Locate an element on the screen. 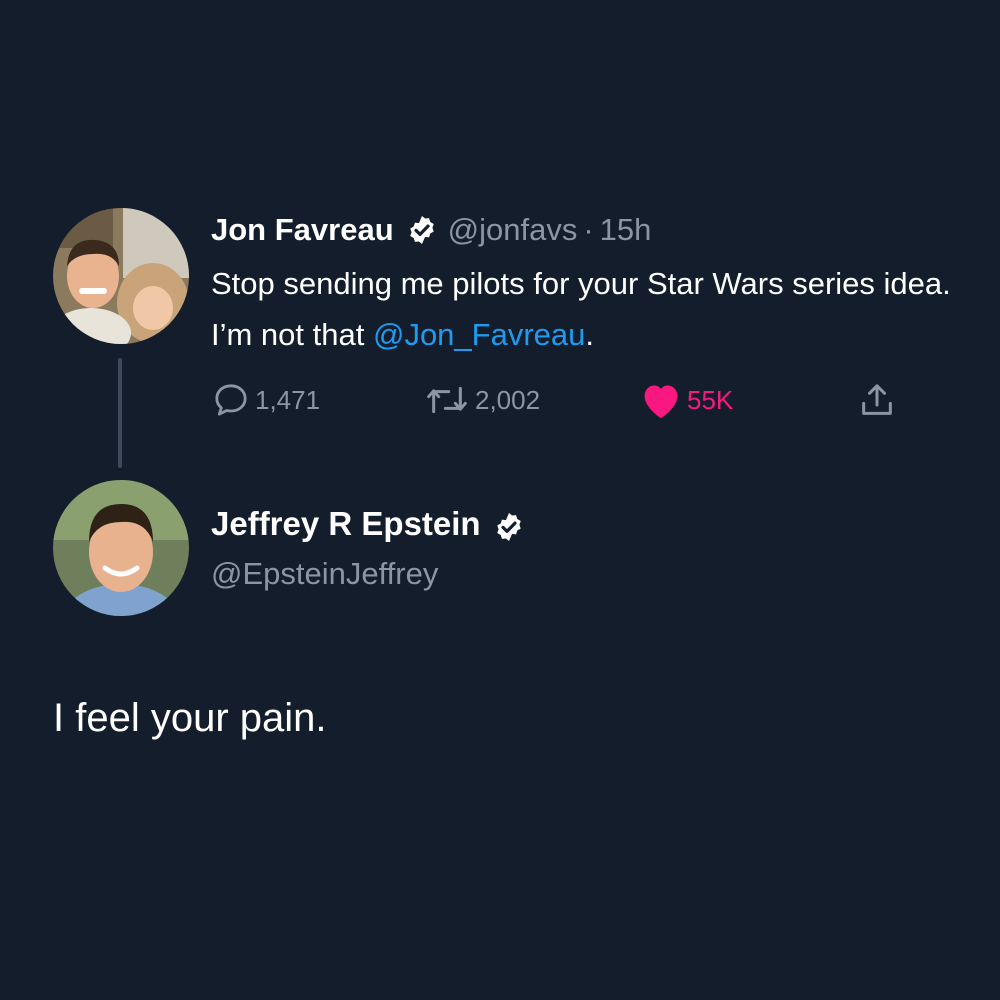  retweet-icon is located at coordinates (447, 400).